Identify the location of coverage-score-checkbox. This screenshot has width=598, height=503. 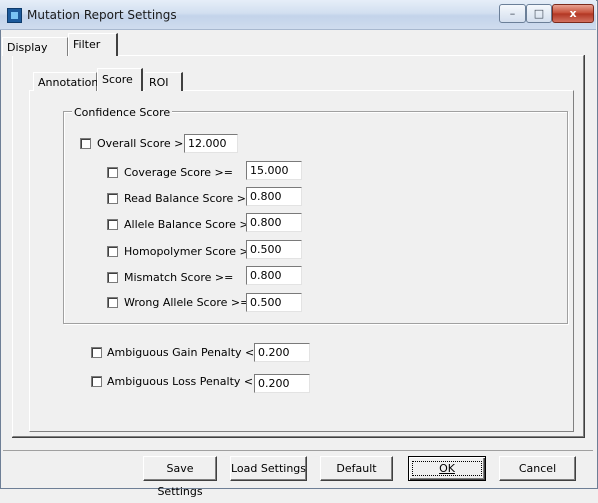
(112, 172).